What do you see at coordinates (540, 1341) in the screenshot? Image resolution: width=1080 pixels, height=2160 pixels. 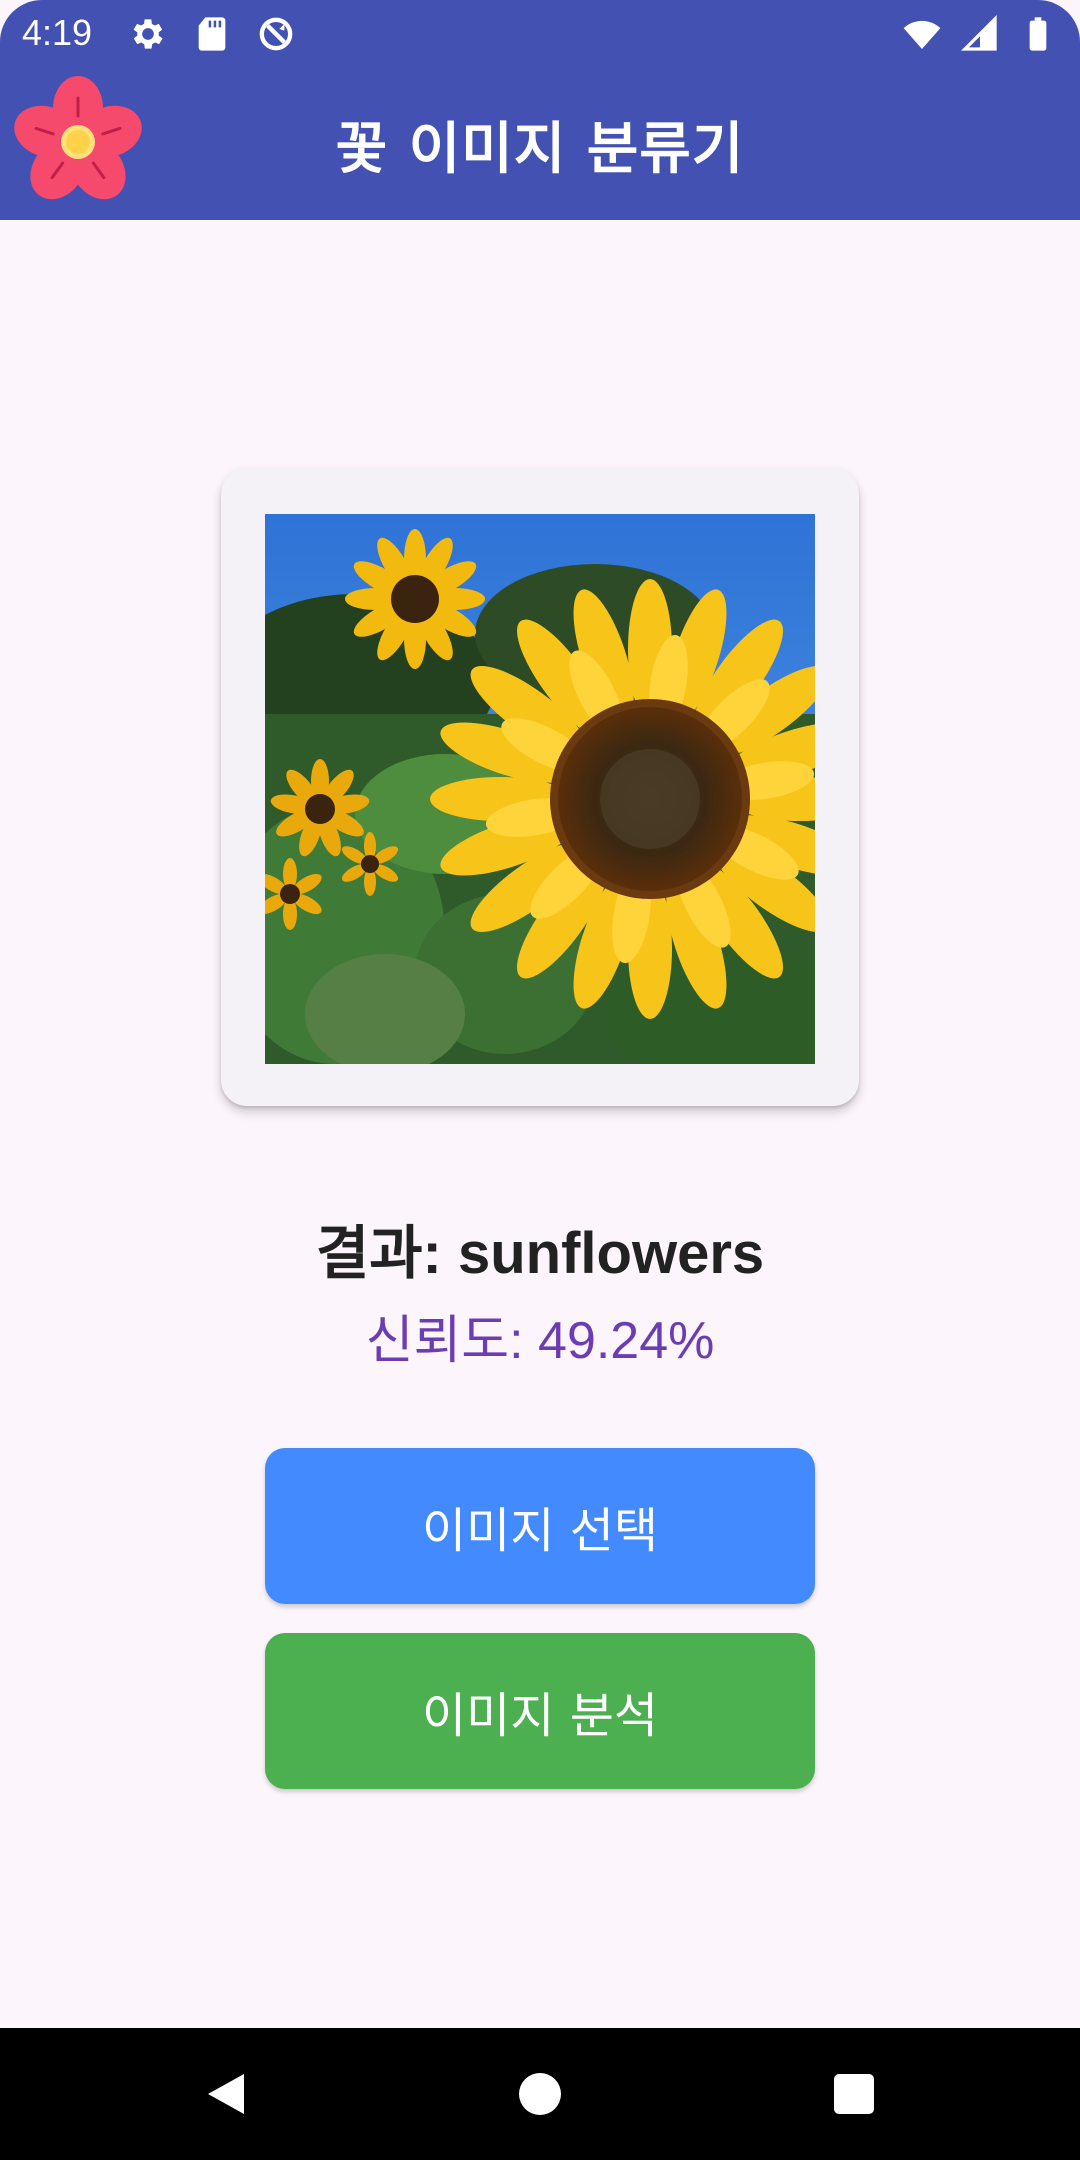 I see `confidence-label: 신뢰도: 49.24%` at bounding box center [540, 1341].